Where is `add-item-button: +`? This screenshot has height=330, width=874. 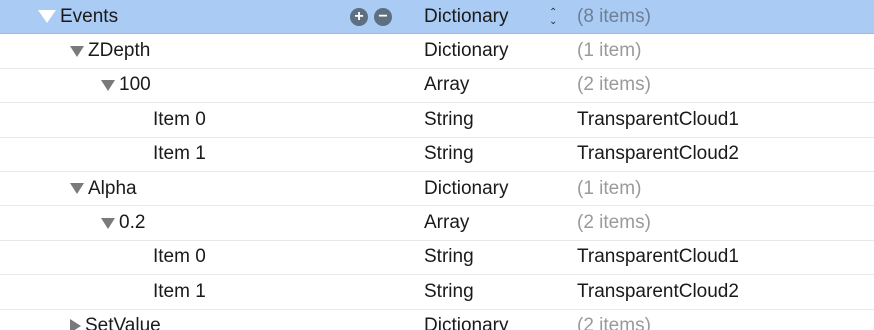
add-item-button: + is located at coordinates (359, 16).